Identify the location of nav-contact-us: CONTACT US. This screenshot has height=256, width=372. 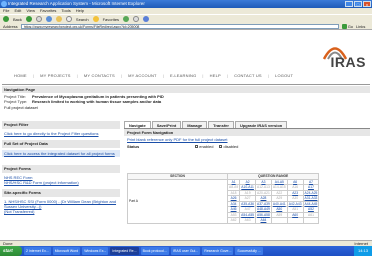
(248, 75).